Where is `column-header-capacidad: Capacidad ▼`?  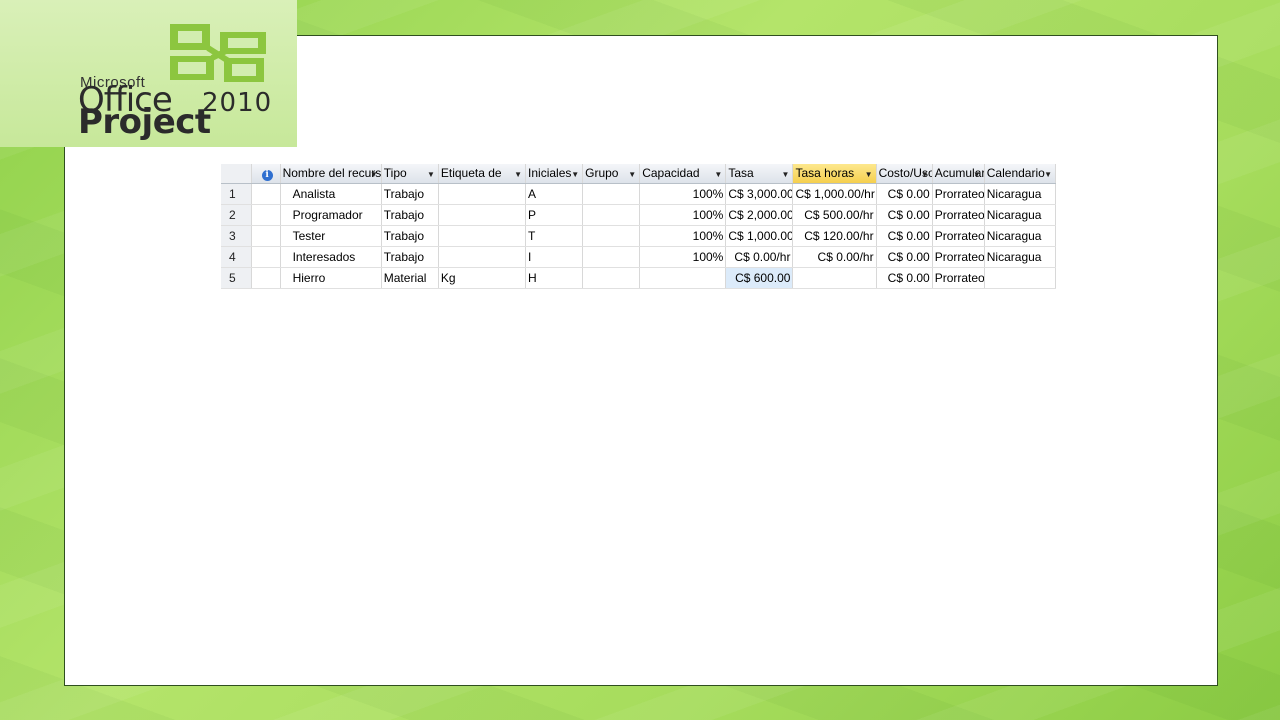 column-header-capacidad: Capacidad ▼ is located at coordinates (683, 174).